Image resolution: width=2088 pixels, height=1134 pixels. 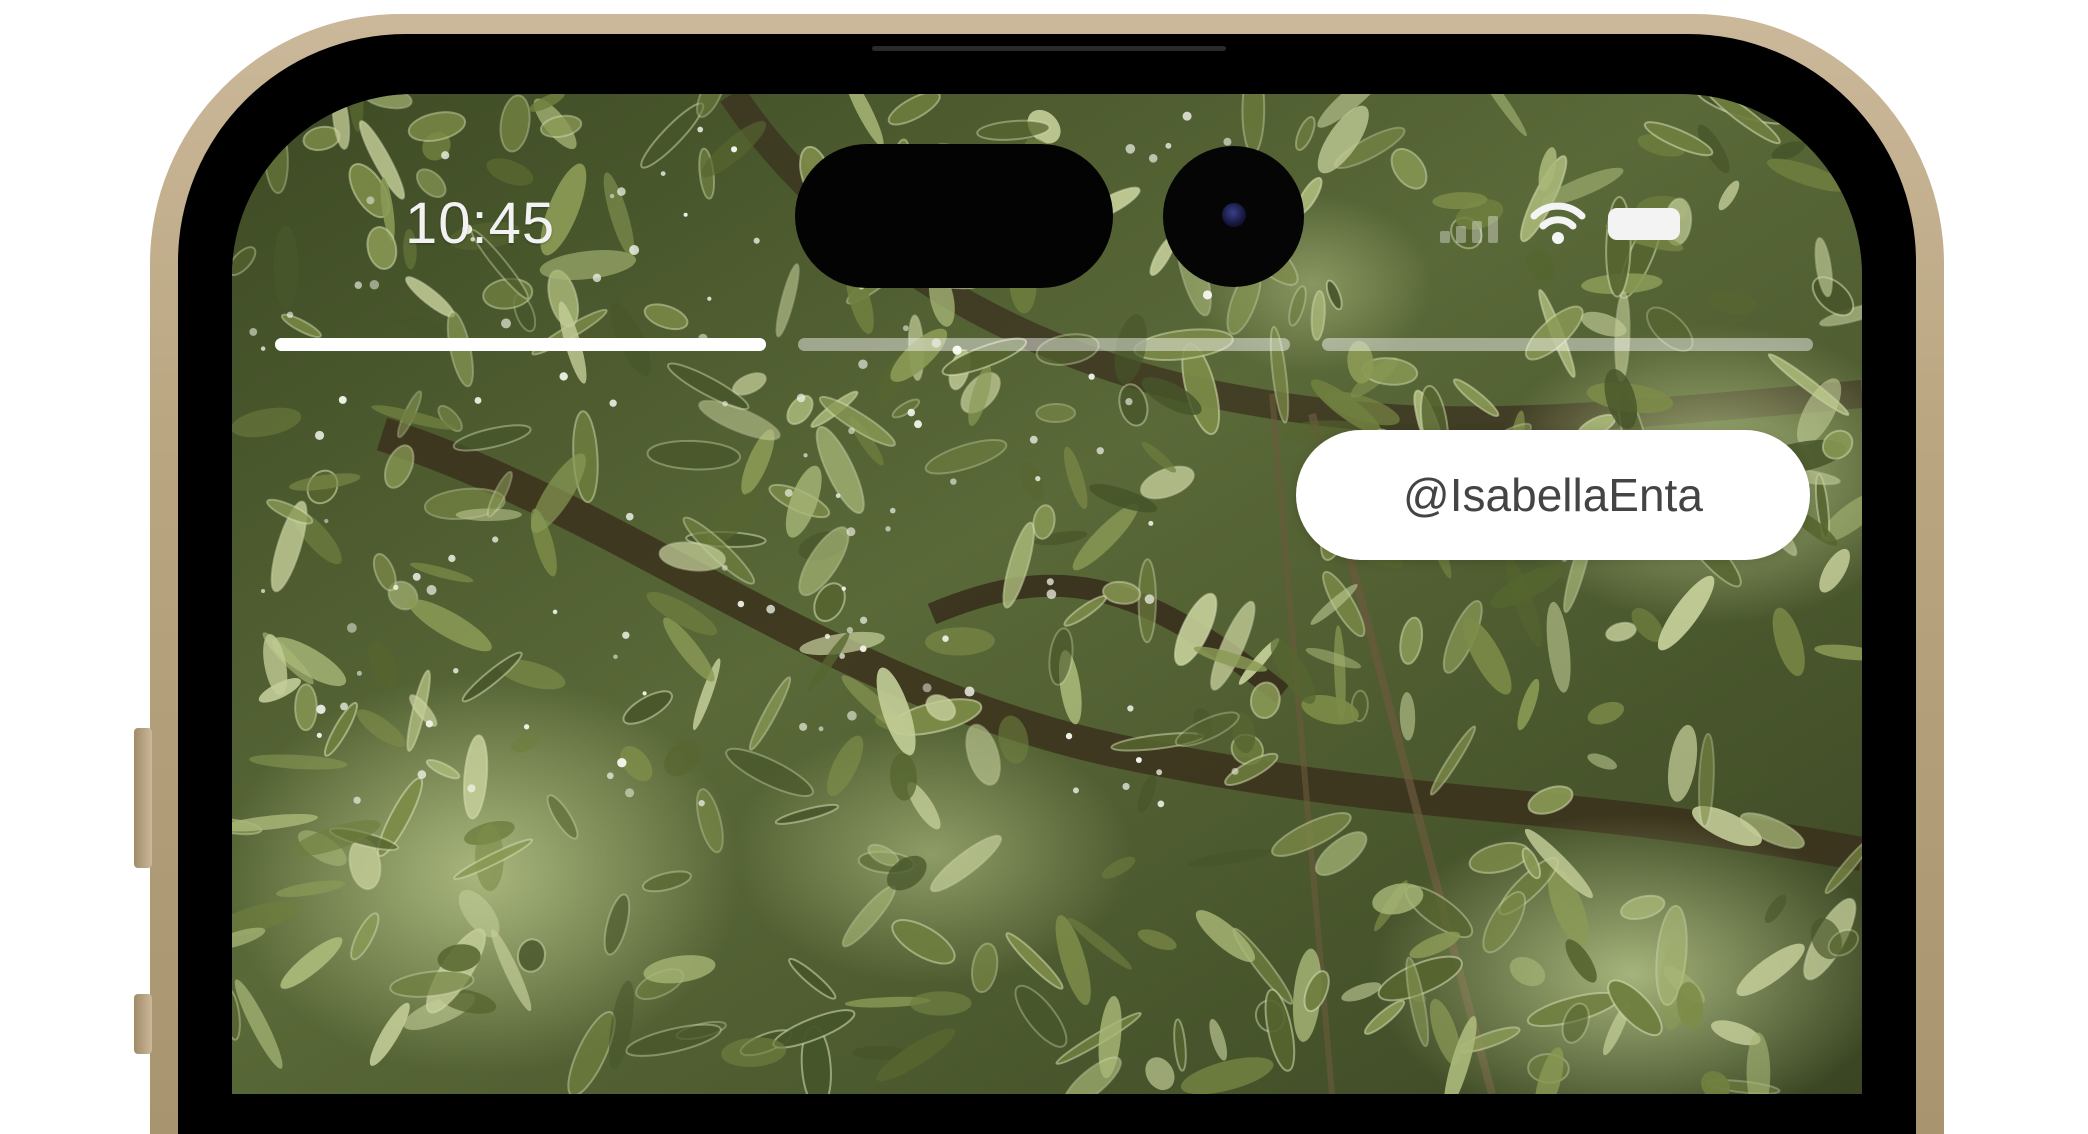 I want to click on status-icons, so click(x=1565, y=223).